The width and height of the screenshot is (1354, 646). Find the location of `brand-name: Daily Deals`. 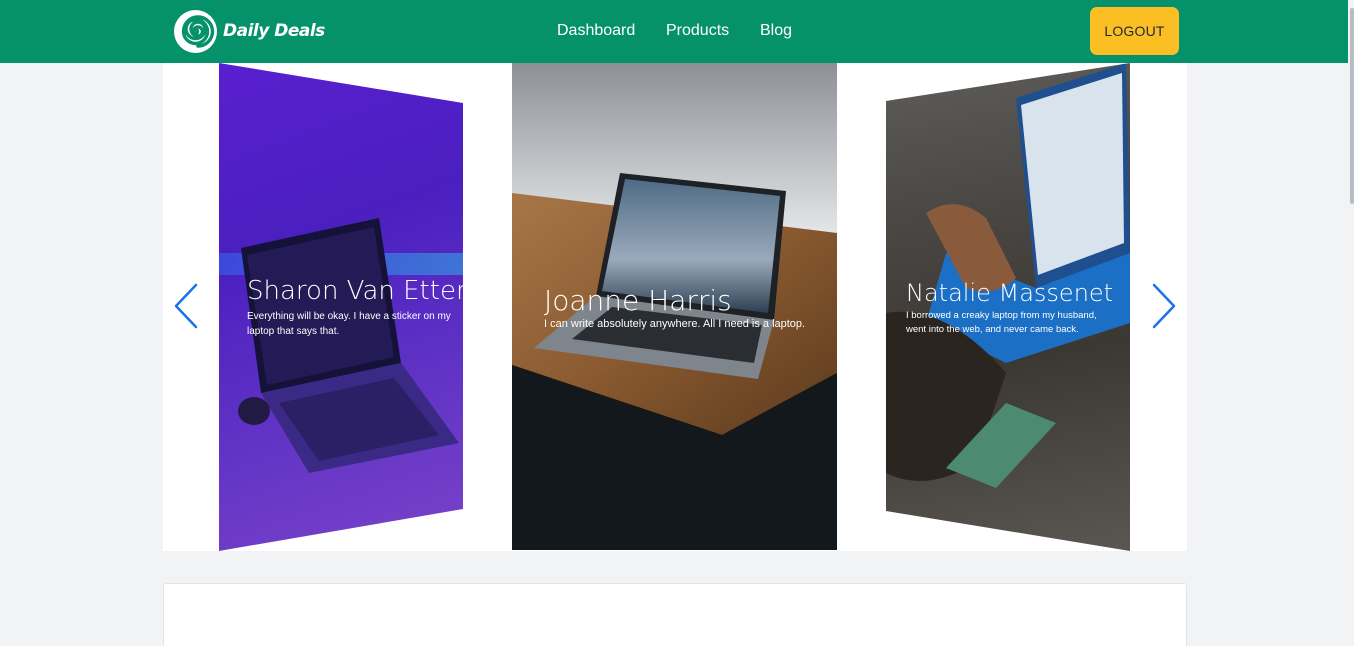

brand-name: Daily Deals is located at coordinates (274, 31).